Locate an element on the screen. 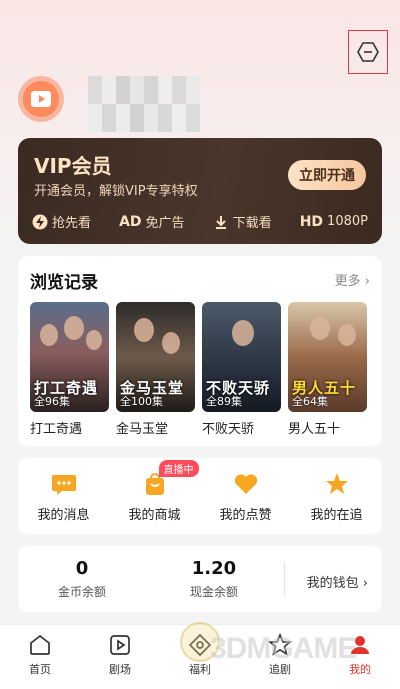 The height and width of the screenshot is (689, 400). episode-count: 全100集 is located at coordinates (141, 401).